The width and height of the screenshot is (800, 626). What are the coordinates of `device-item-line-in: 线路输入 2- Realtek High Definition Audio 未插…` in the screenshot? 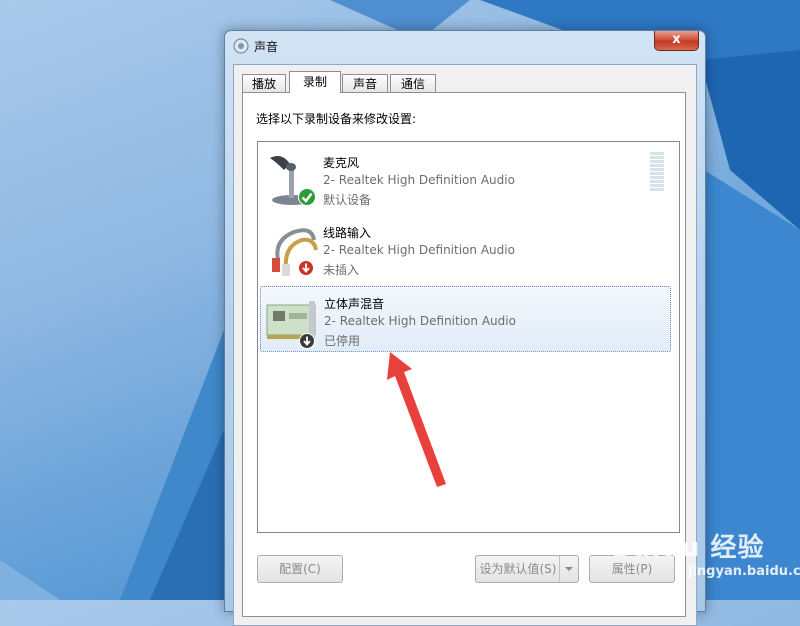 It's located at (465, 249).